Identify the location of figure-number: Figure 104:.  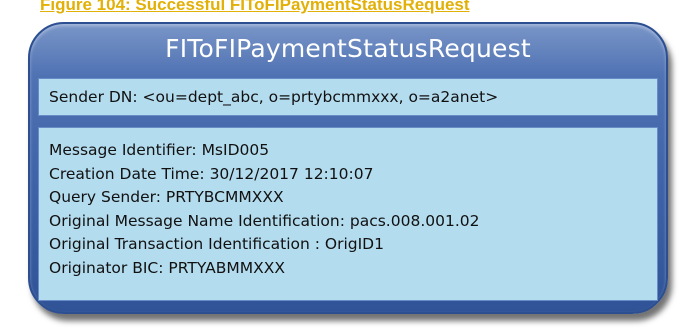
(85, 7).